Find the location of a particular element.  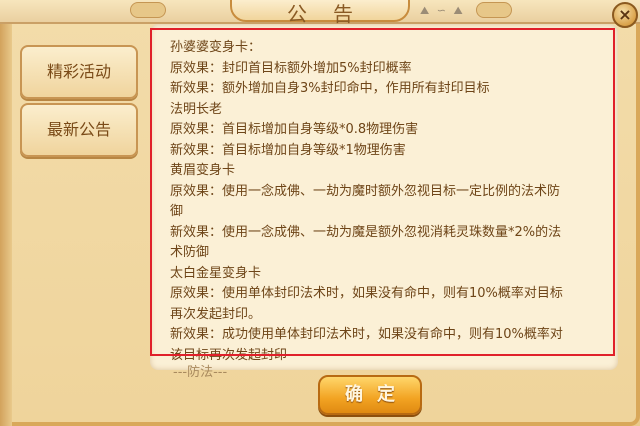

announcement-line: 原效果：封印首目标额外增加5%封印概率 is located at coordinates (291, 68).